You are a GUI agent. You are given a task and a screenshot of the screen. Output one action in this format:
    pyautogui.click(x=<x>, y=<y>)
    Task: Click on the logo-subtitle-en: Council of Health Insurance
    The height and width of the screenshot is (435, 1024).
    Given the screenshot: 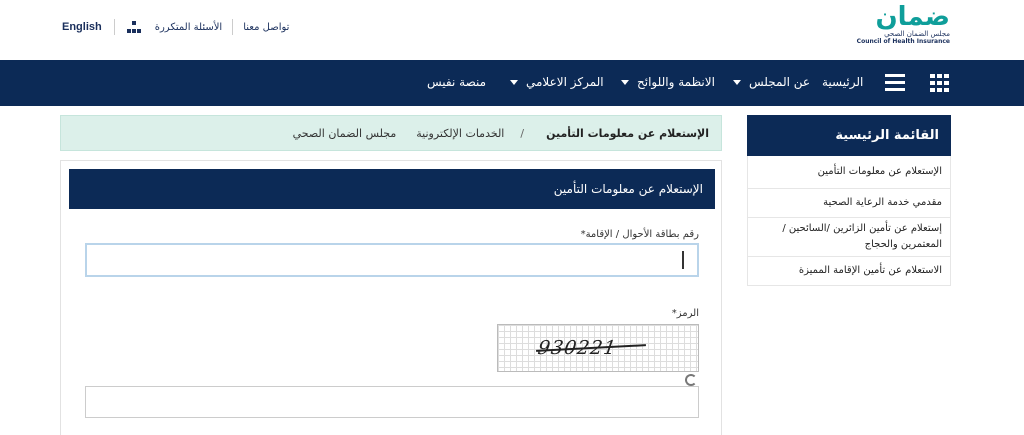 What is the action you would take?
    pyautogui.click(x=903, y=41)
    